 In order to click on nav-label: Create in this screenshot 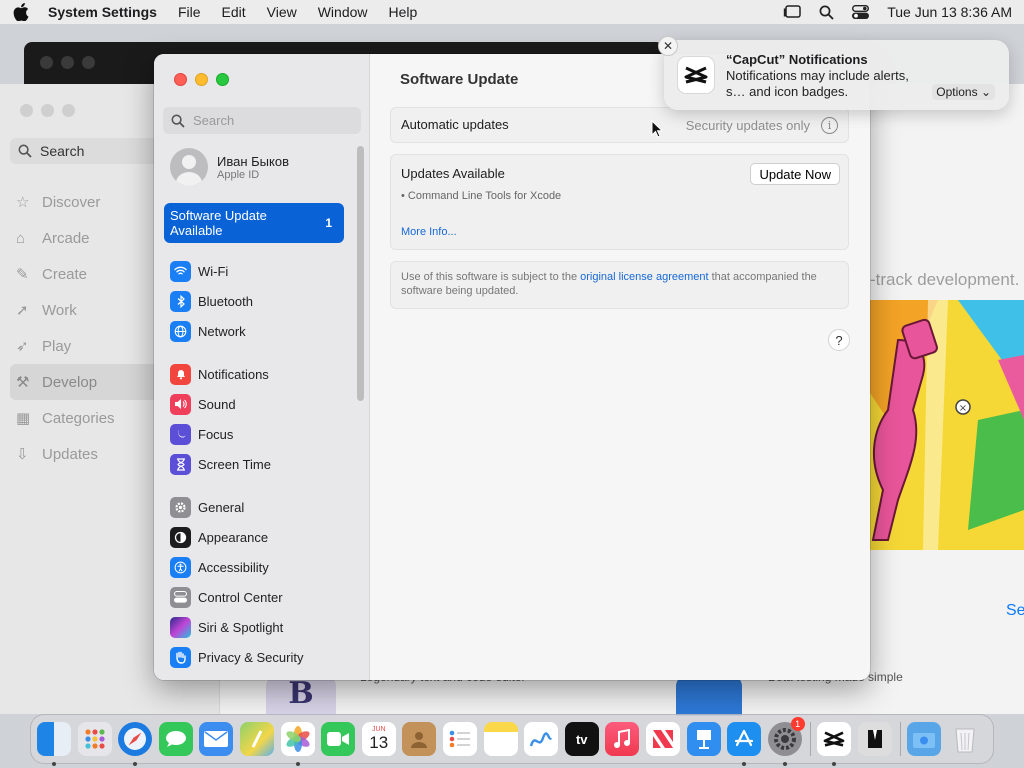, I will do `click(65, 274)`.